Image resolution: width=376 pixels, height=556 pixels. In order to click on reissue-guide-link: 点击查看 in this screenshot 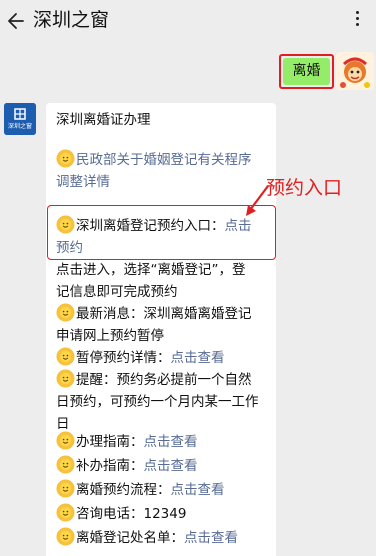, I will do `click(171, 466)`.